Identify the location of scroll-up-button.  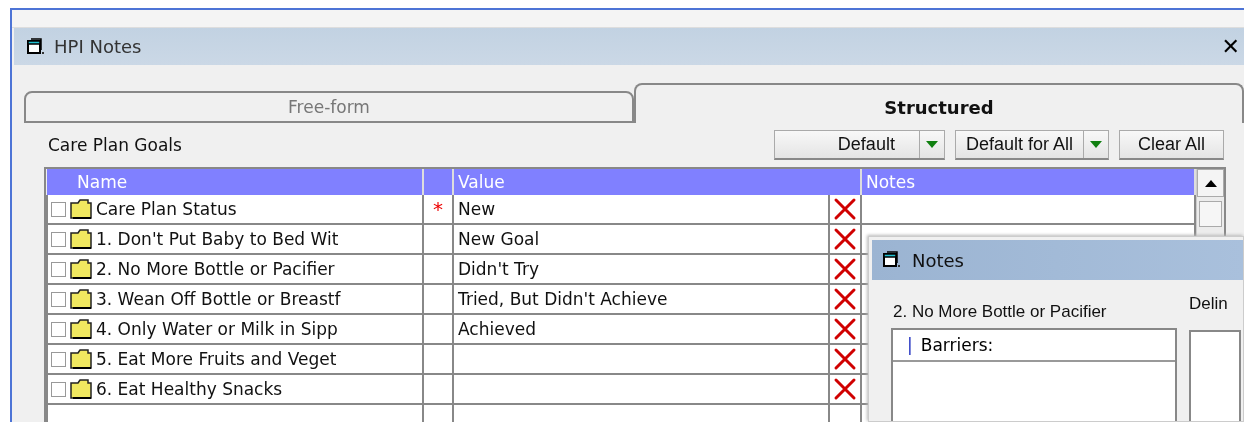
(1210, 183).